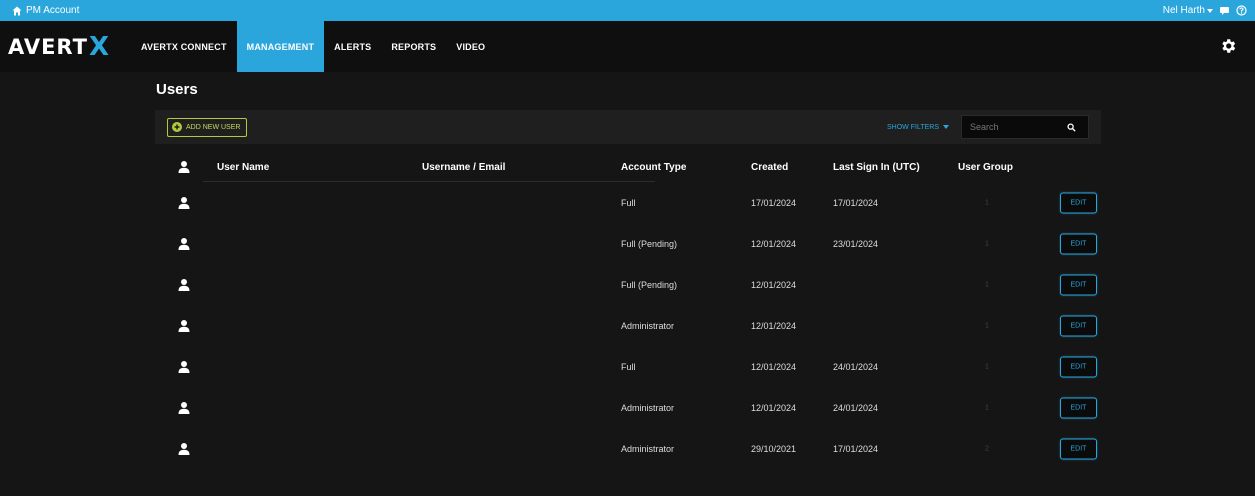 This screenshot has width=1255, height=496. I want to click on table-row: Full 12/01/2024 24/01/2024 1 EDIT, so click(628, 366).